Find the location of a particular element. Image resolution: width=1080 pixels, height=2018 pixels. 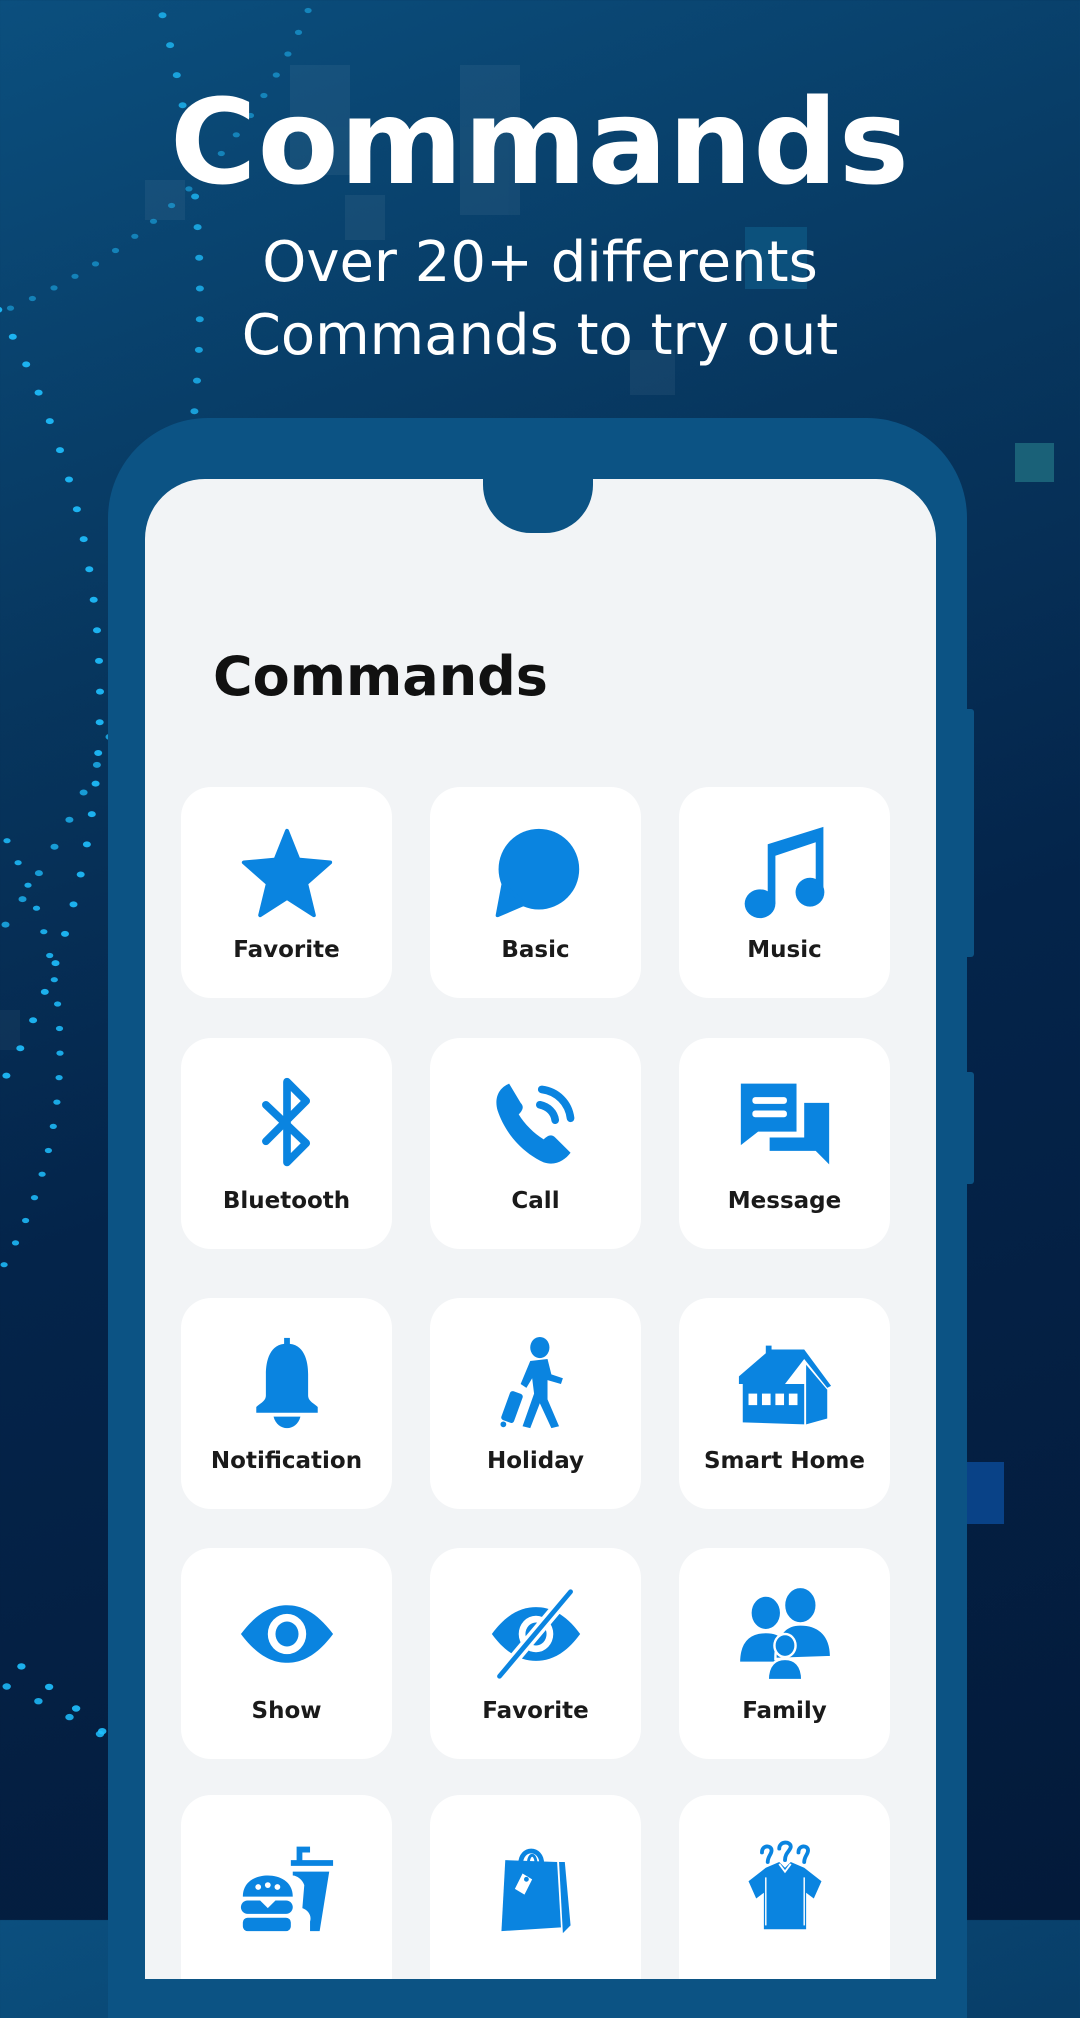

command-label: Music is located at coordinates (784, 950).